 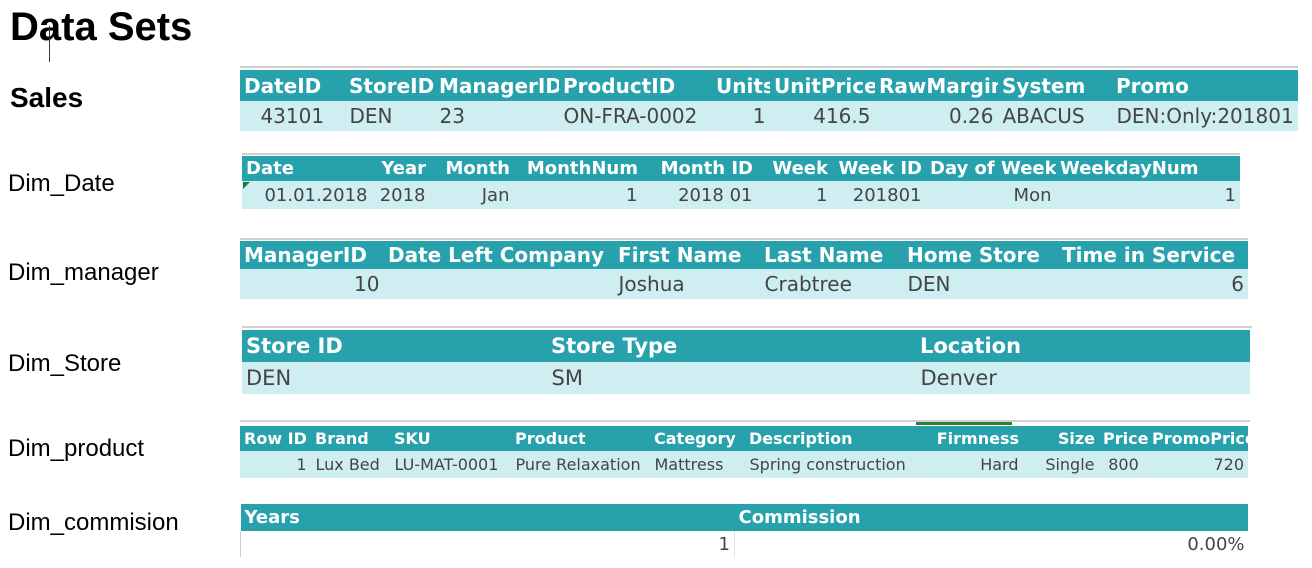 What do you see at coordinates (292, 85) in the screenshot?
I see `column-header: DateID` at bounding box center [292, 85].